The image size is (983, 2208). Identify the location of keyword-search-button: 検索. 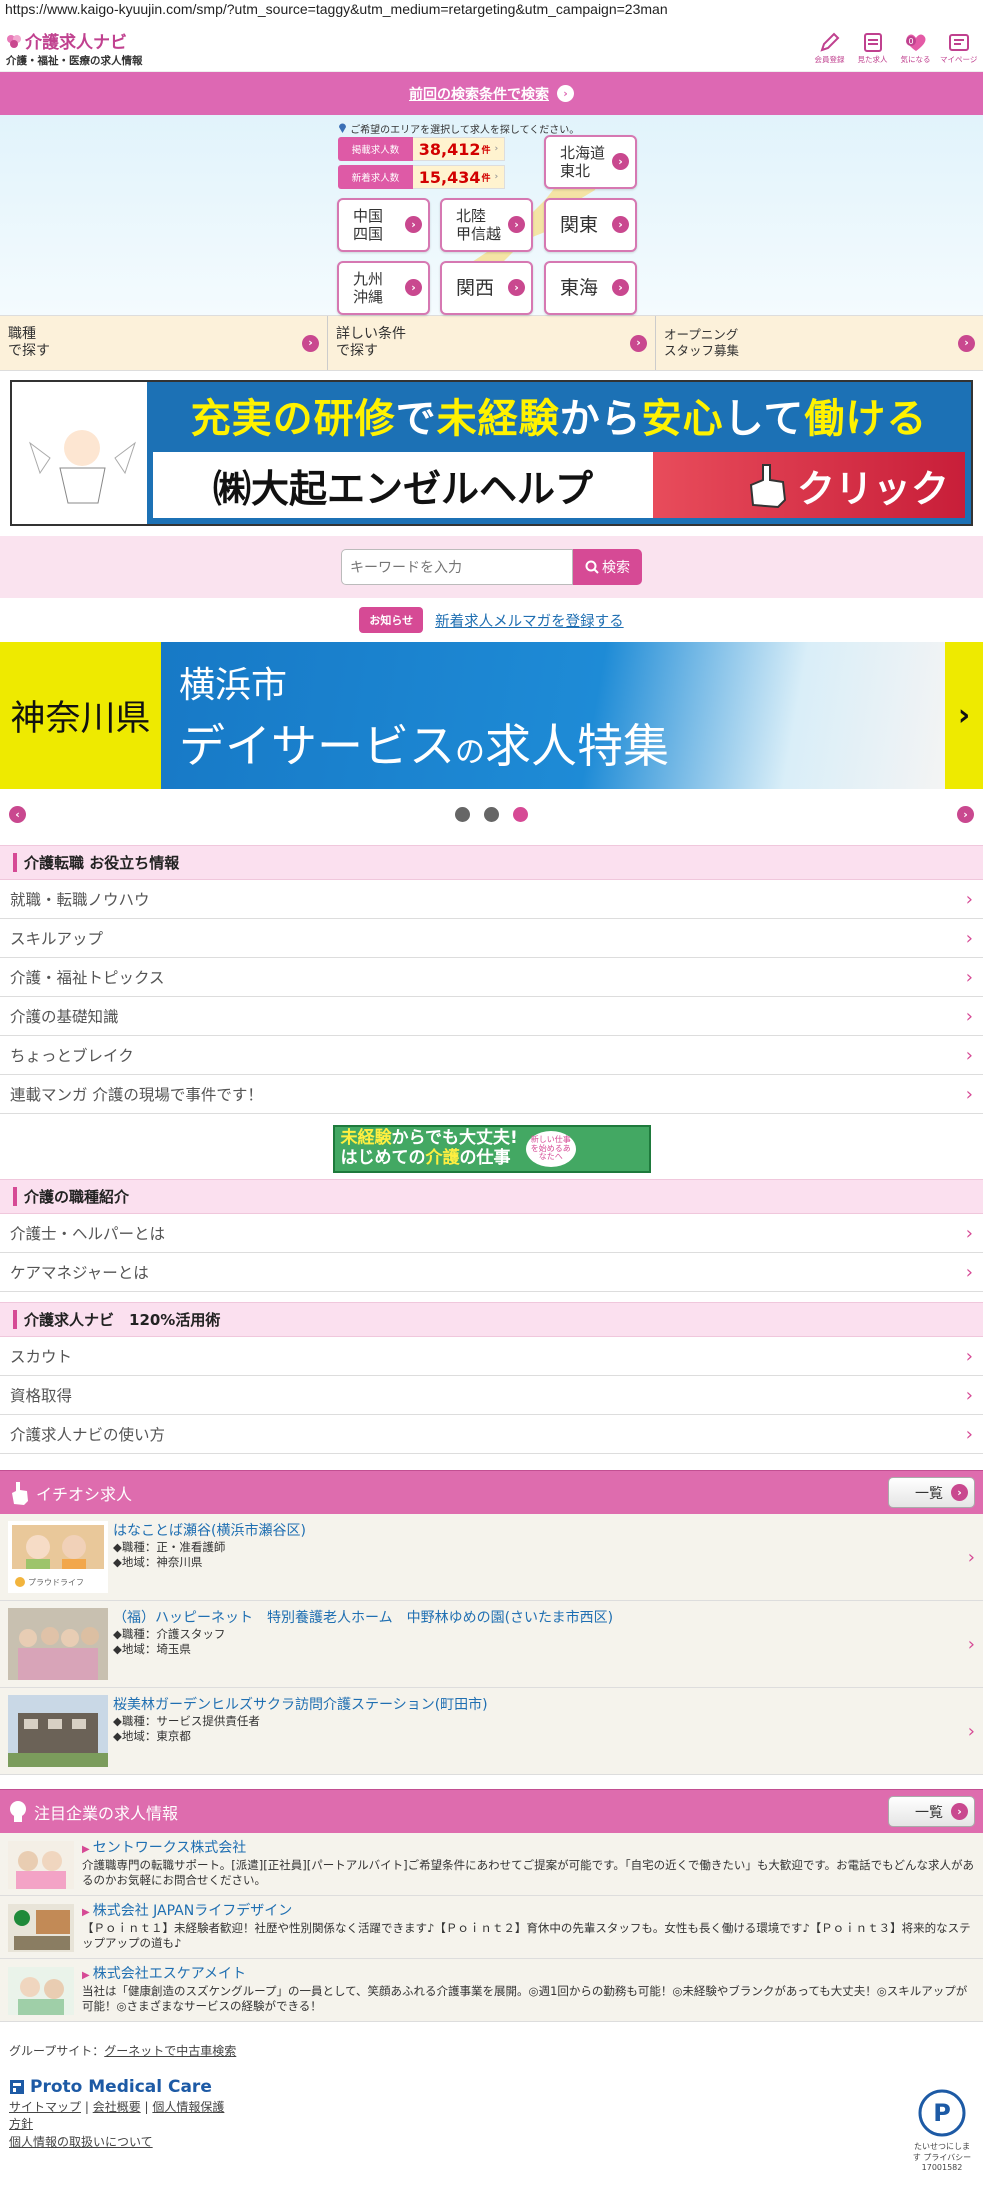
(607, 567).